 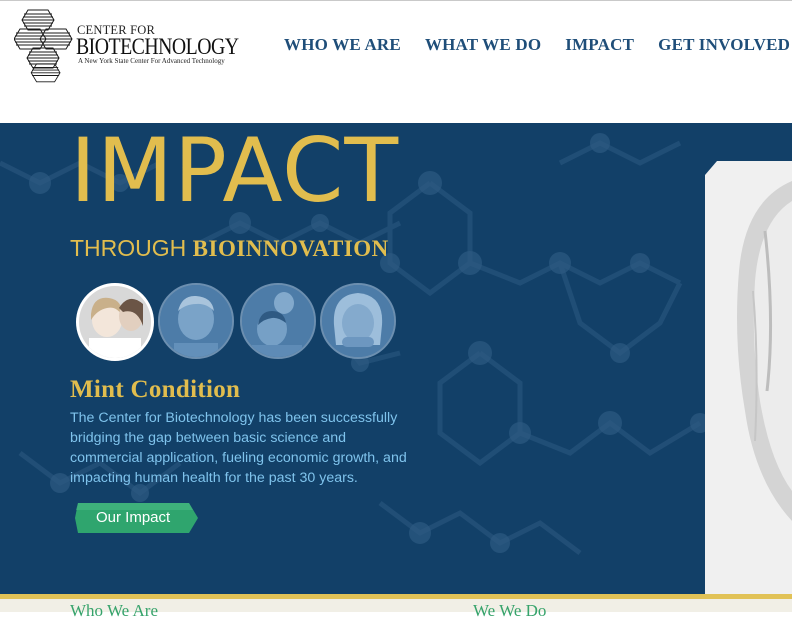 I want to click on thumbnail-older-man, so click(x=196, y=321).